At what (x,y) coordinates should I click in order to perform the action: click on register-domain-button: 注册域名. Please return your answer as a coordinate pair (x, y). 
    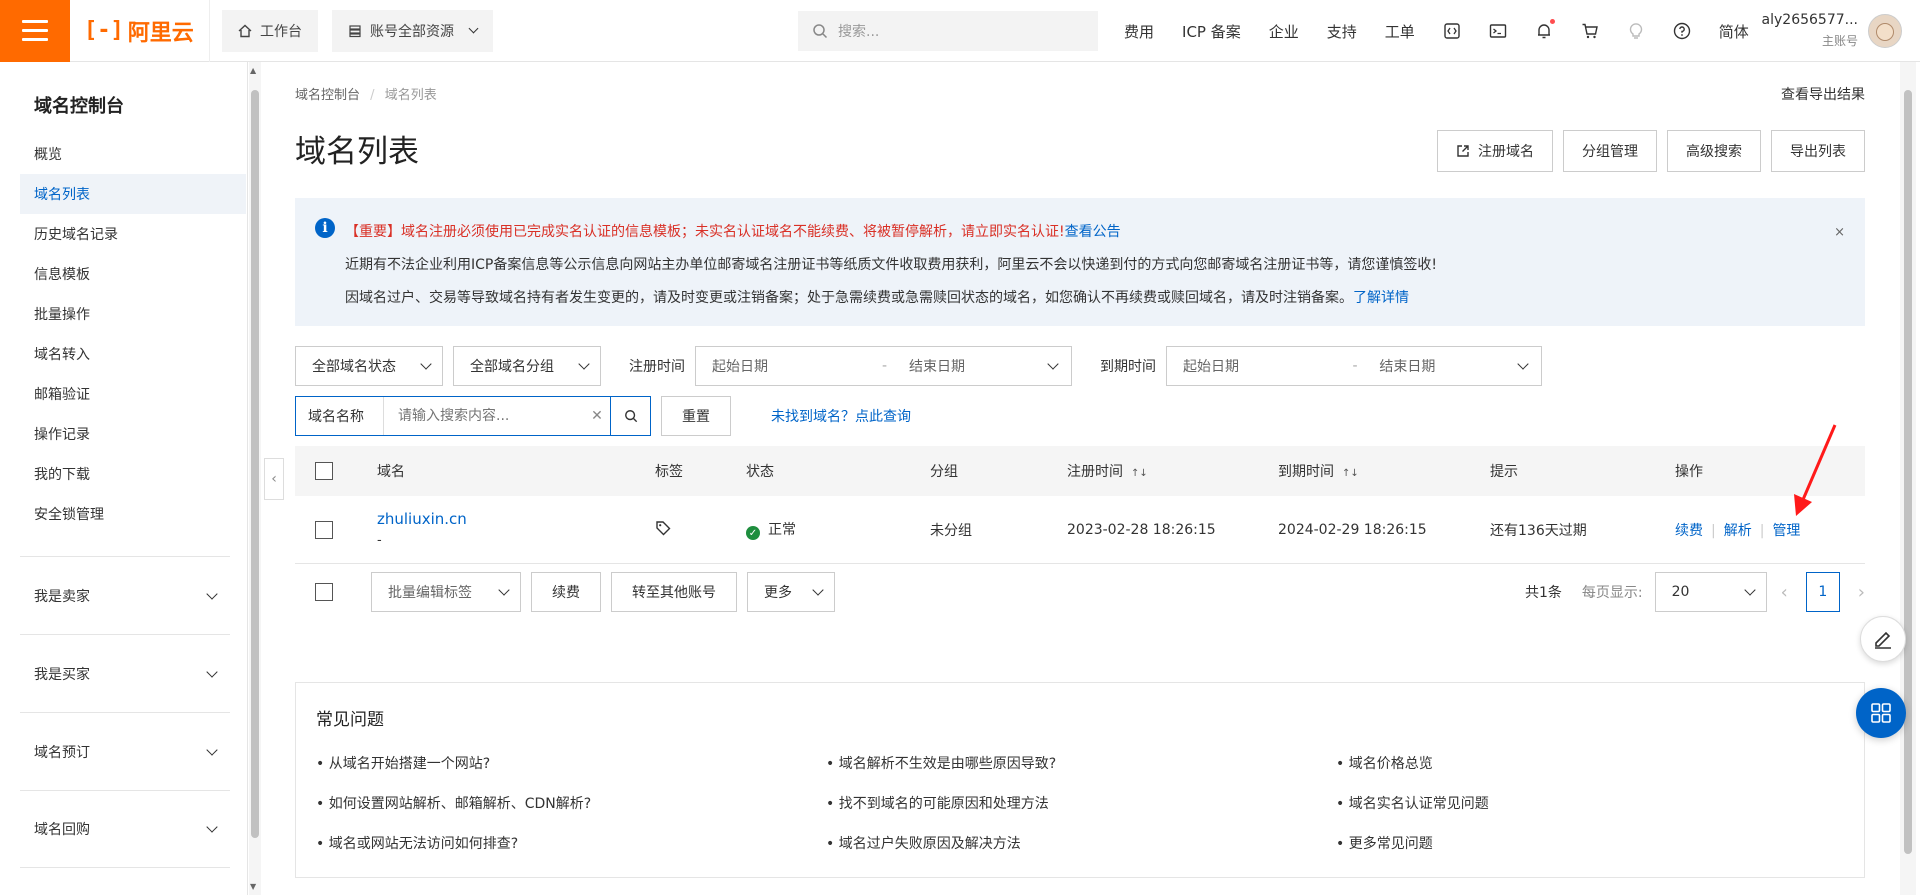
    Looking at the image, I should click on (1495, 151).